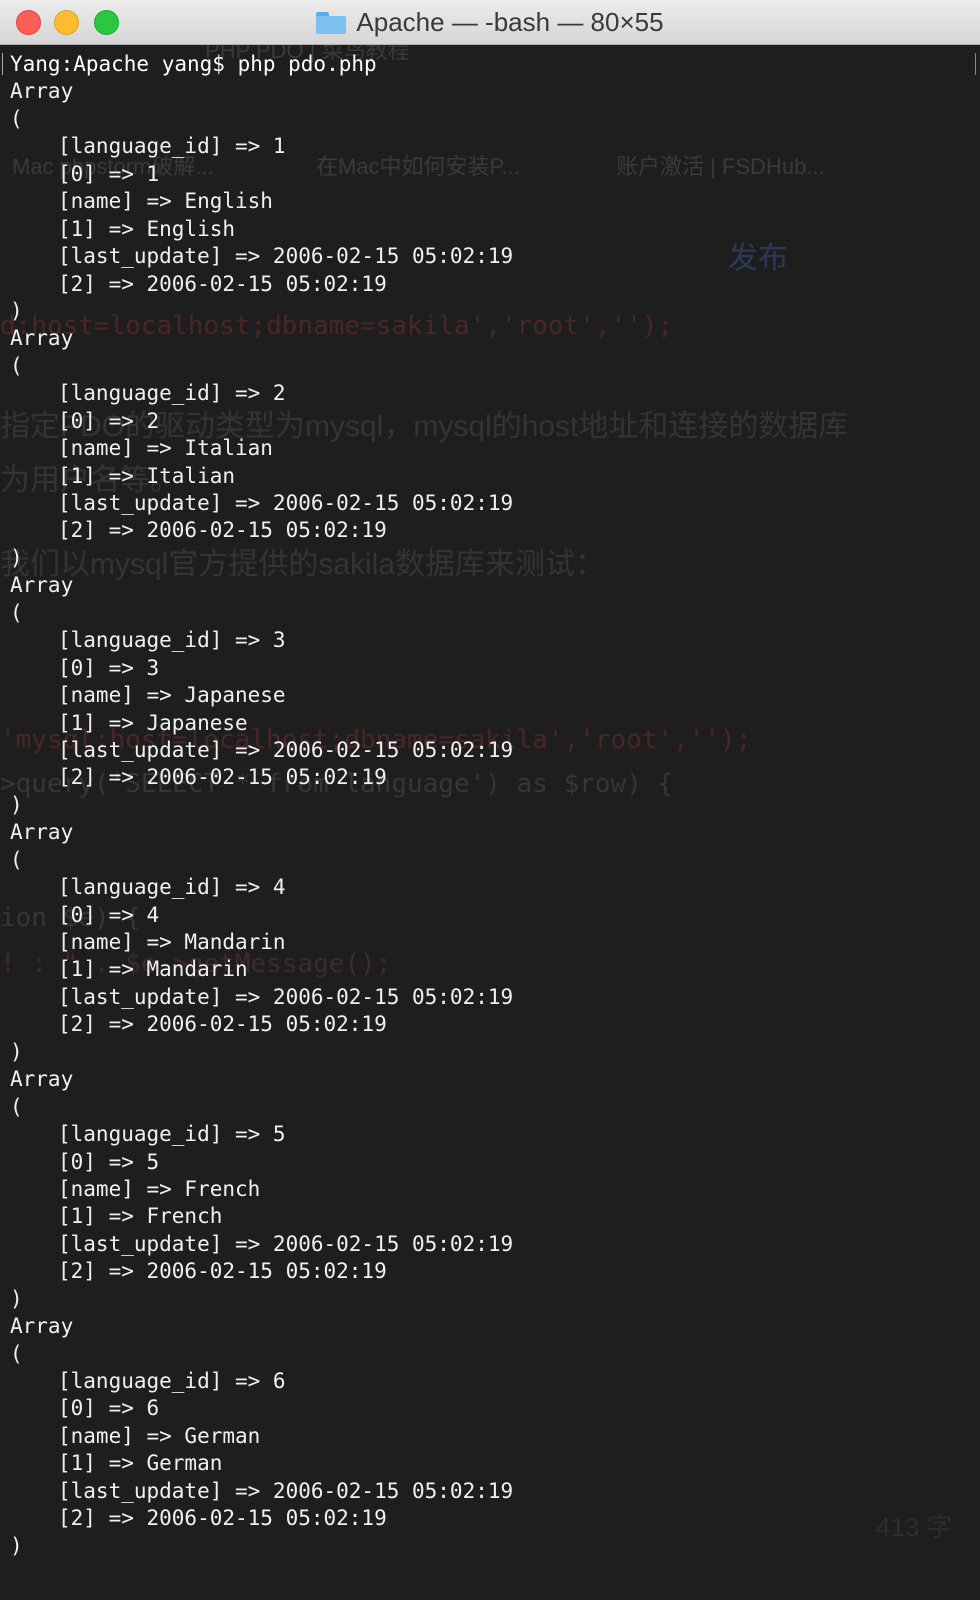  Describe the element at coordinates (159, 1188) in the screenshot. I see `array-entry-line: [name] => French` at that location.